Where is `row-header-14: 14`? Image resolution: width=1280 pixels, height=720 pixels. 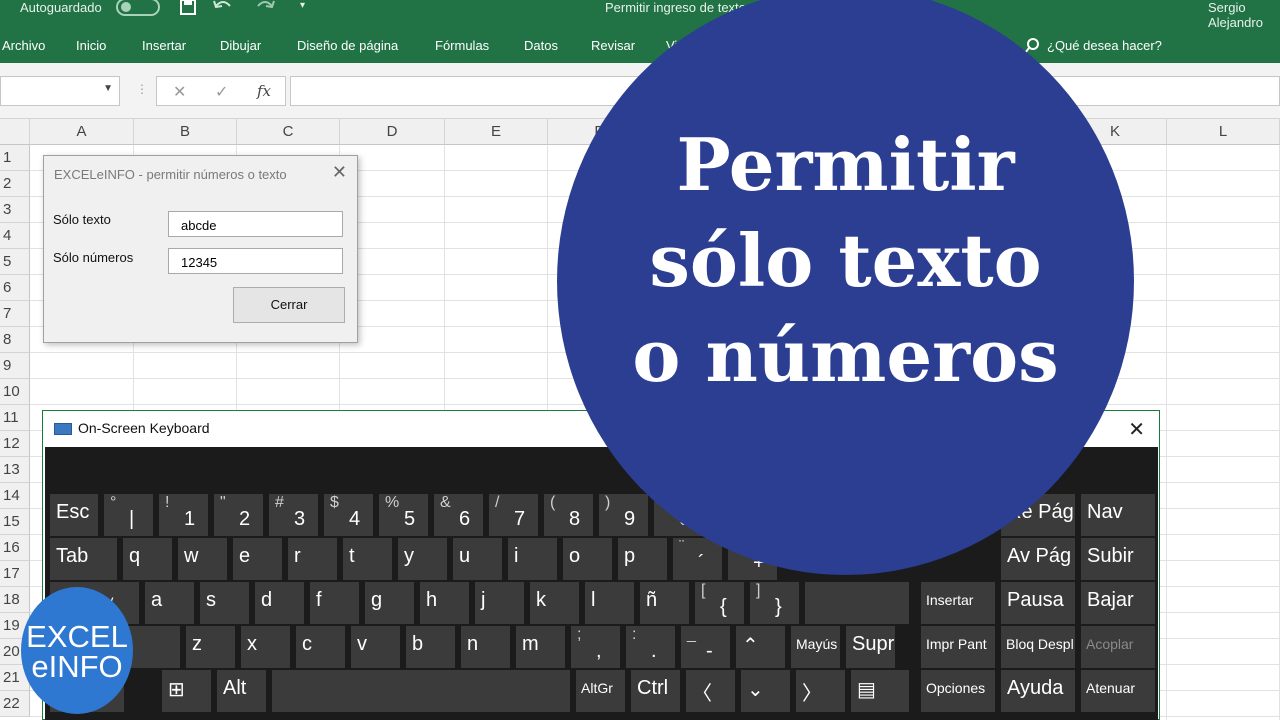 row-header-14: 14 is located at coordinates (15, 496).